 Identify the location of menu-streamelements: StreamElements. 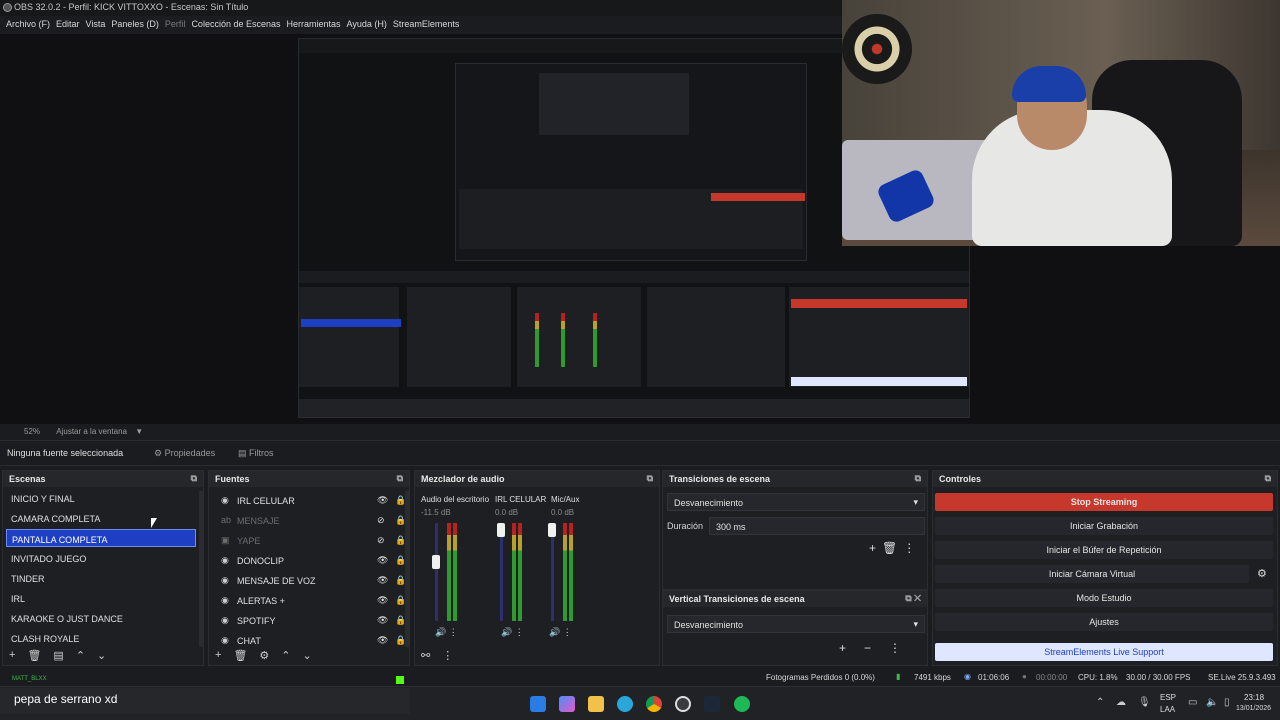
(429, 25).